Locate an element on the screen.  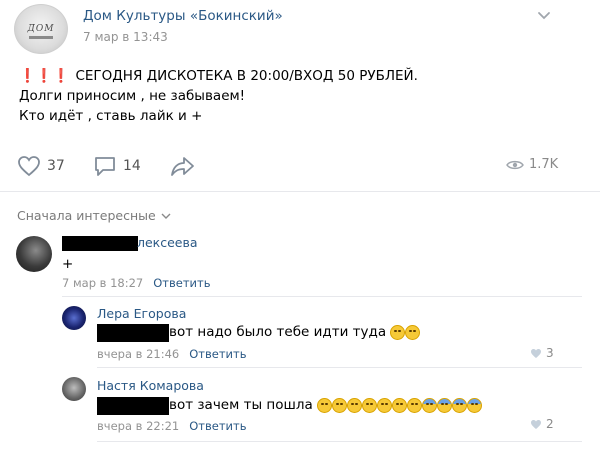
comment-icon is located at coordinates (105, 166).